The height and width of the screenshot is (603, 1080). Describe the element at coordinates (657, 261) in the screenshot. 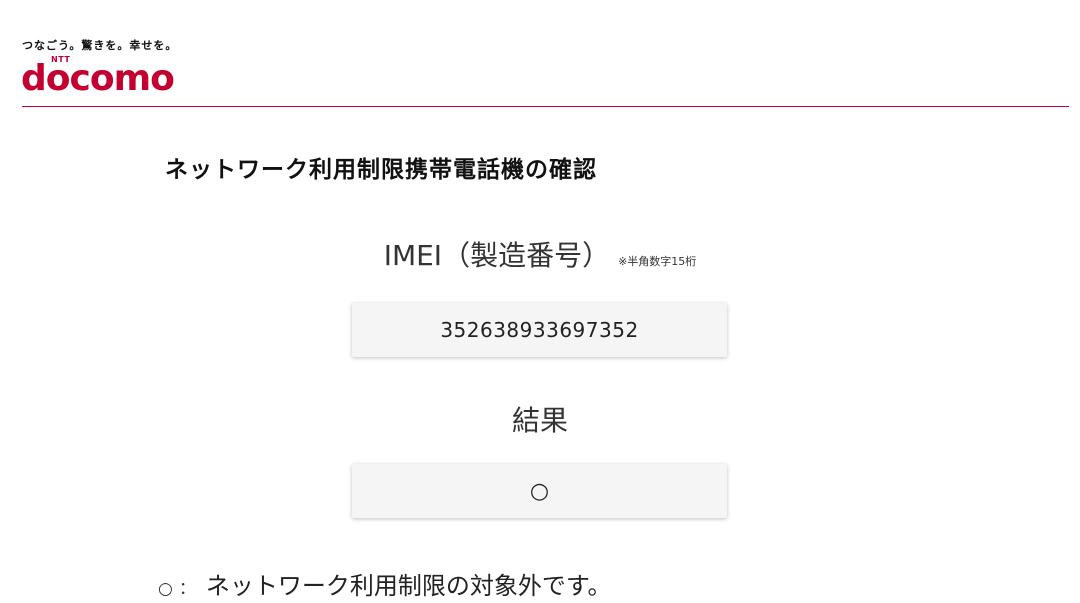

I see `imei-format-note: ※半角数字15桁` at that location.